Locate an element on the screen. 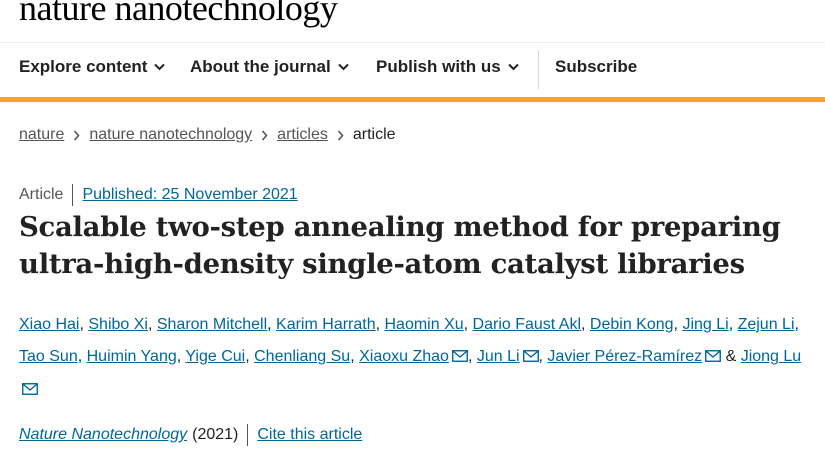  author-link: Jing Li is located at coordinates (705, 324).